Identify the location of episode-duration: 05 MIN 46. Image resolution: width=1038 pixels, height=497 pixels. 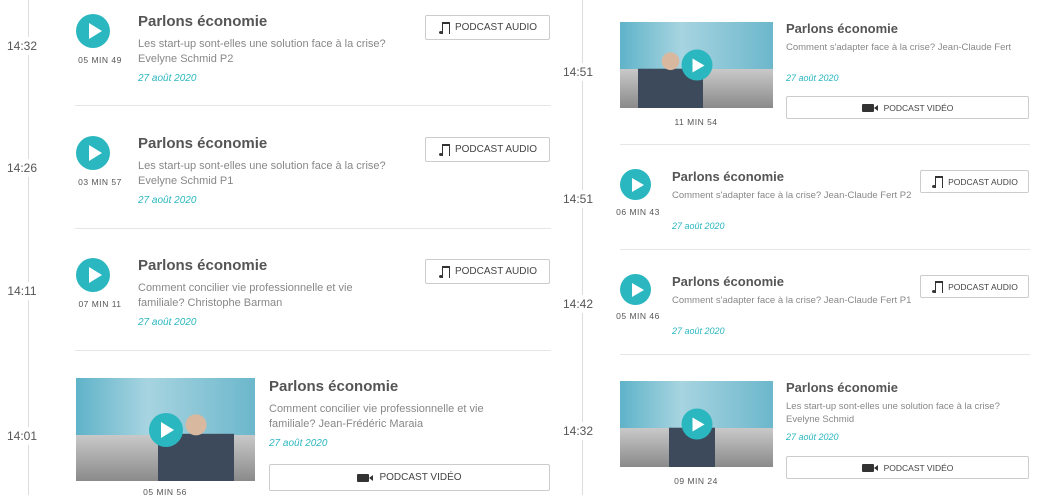
(638, 316).